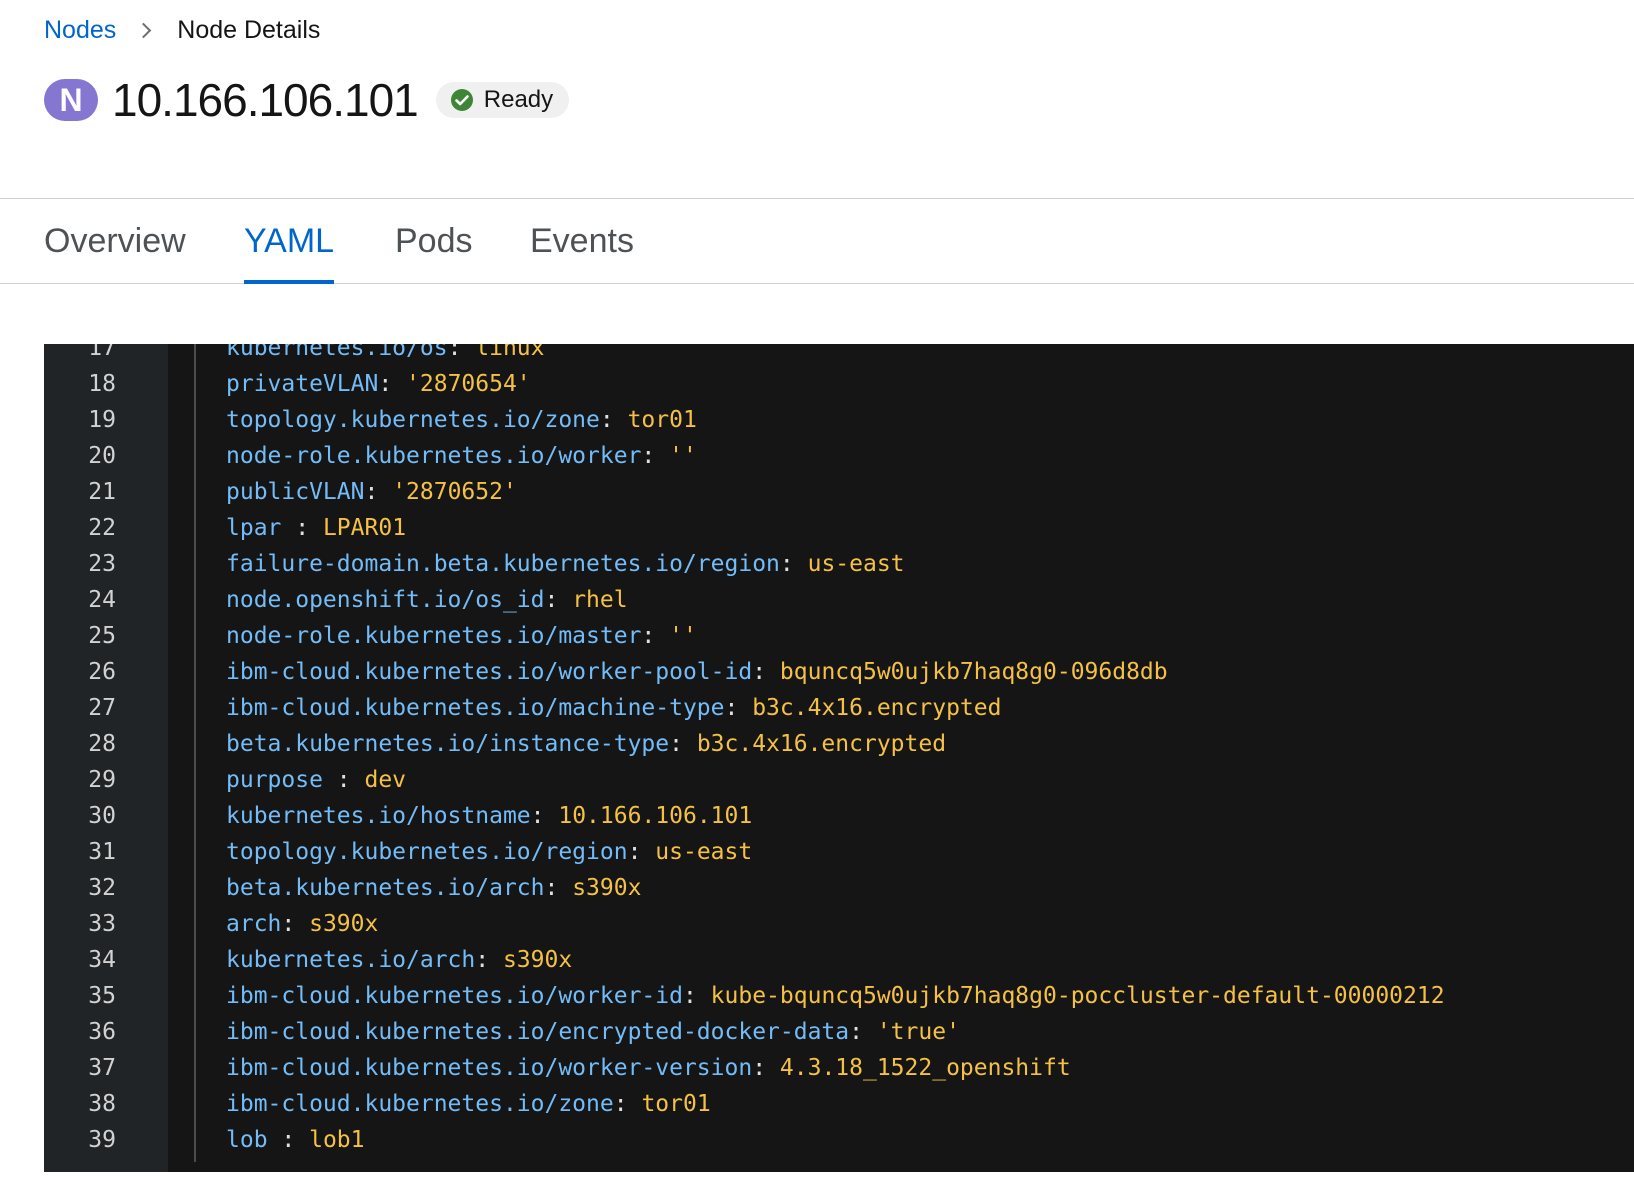  I want to click on yaml-key: ibm-cloud.kubernetes.io/worker-version, so click(489, 1068).